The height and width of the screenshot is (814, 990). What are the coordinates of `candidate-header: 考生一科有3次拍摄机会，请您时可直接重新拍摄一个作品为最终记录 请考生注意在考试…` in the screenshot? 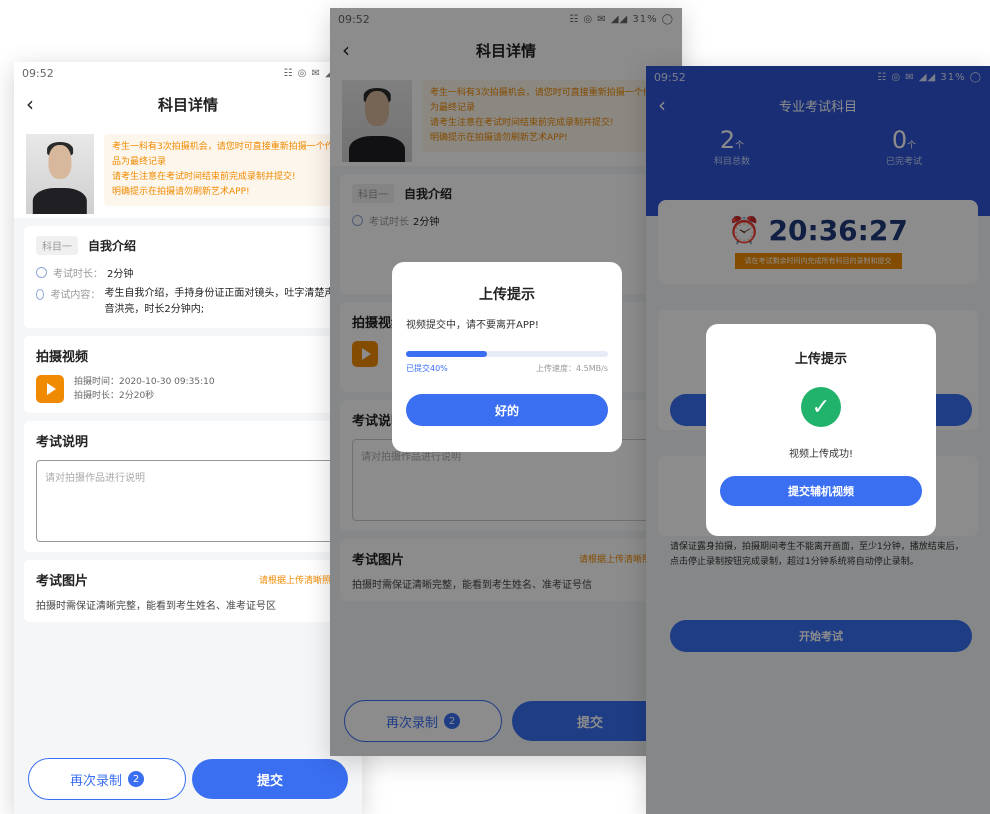 It's located at (188, 171).